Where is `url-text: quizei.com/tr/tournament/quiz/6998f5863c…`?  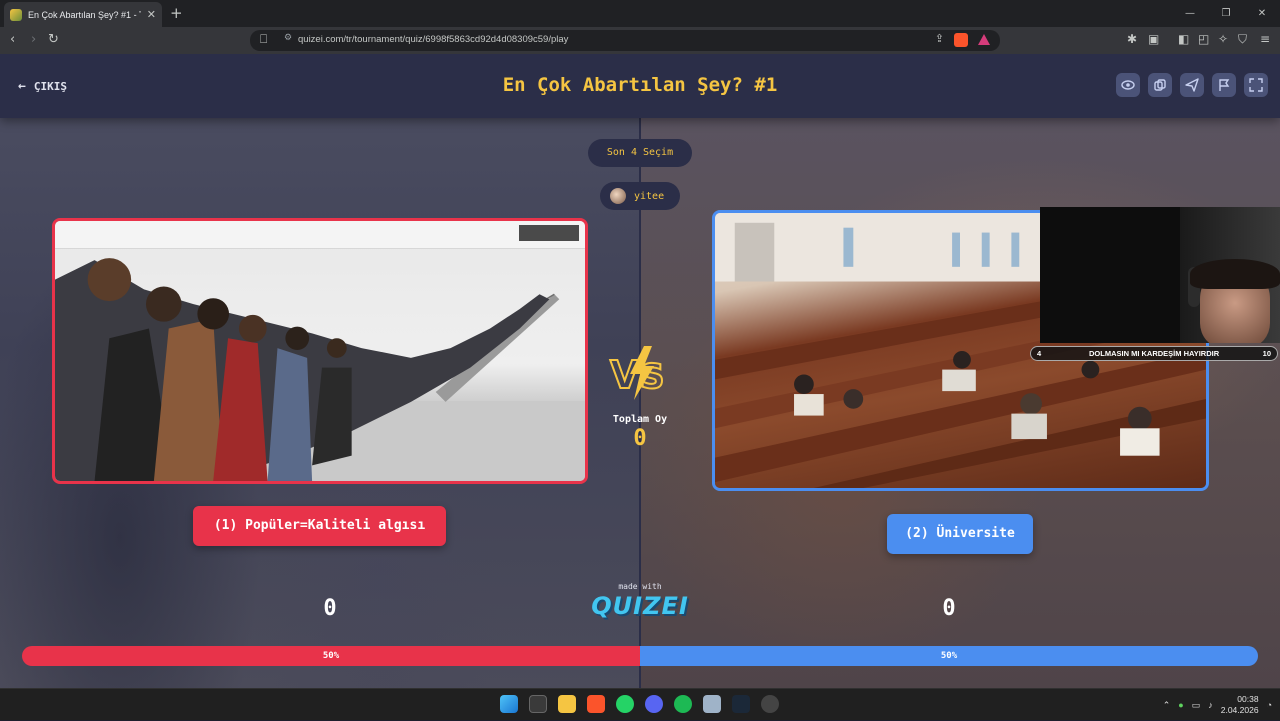 url-text: quizei.com/tr/tournament/quiz/6998f5863c… is located at coordinates (433, 39).